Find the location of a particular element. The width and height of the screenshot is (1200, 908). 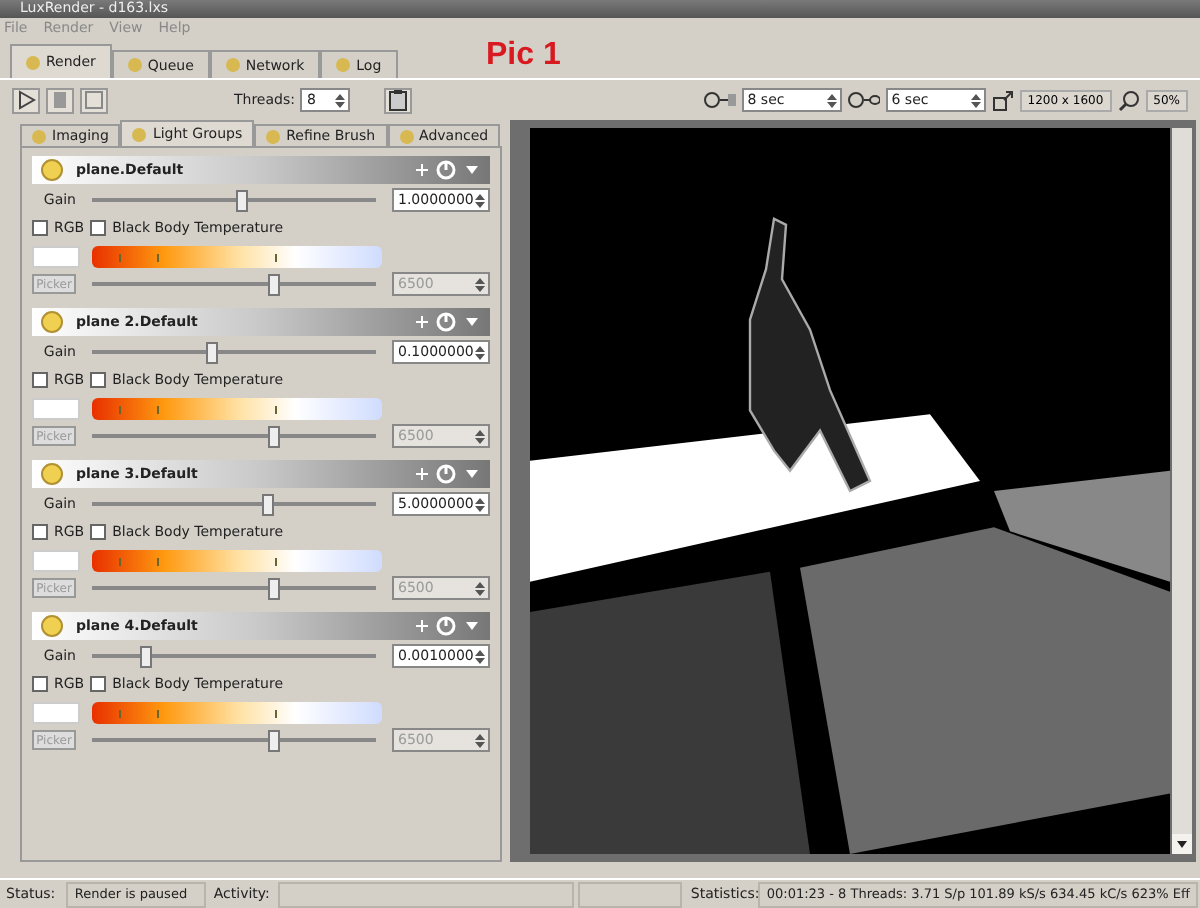

stop-button is located at coordinates (94, 100).